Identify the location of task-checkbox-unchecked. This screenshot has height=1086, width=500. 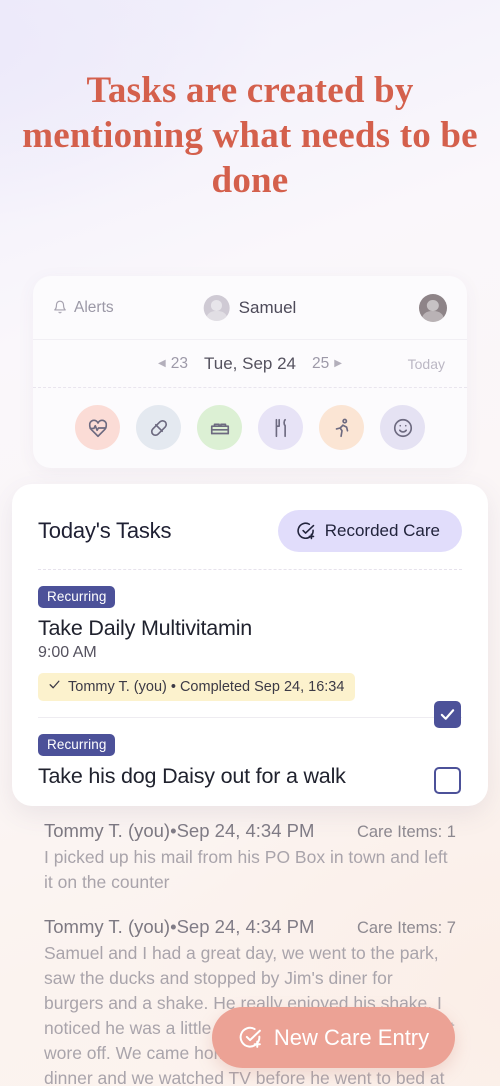
(447, 780).